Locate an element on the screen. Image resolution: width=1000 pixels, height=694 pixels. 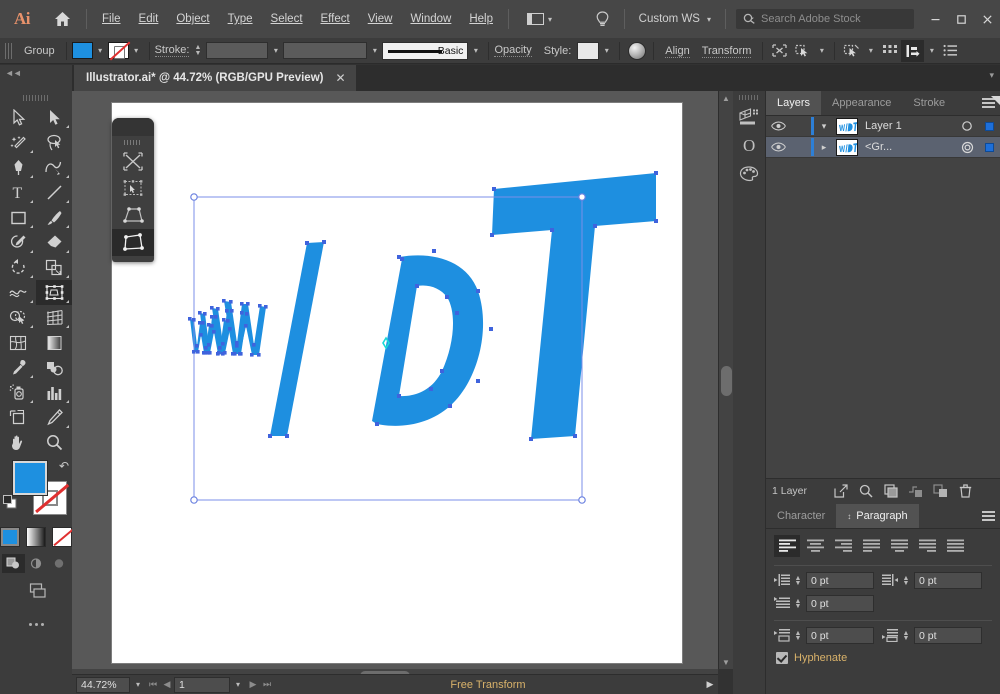
minimize-button is located at coordinates (935, 19).